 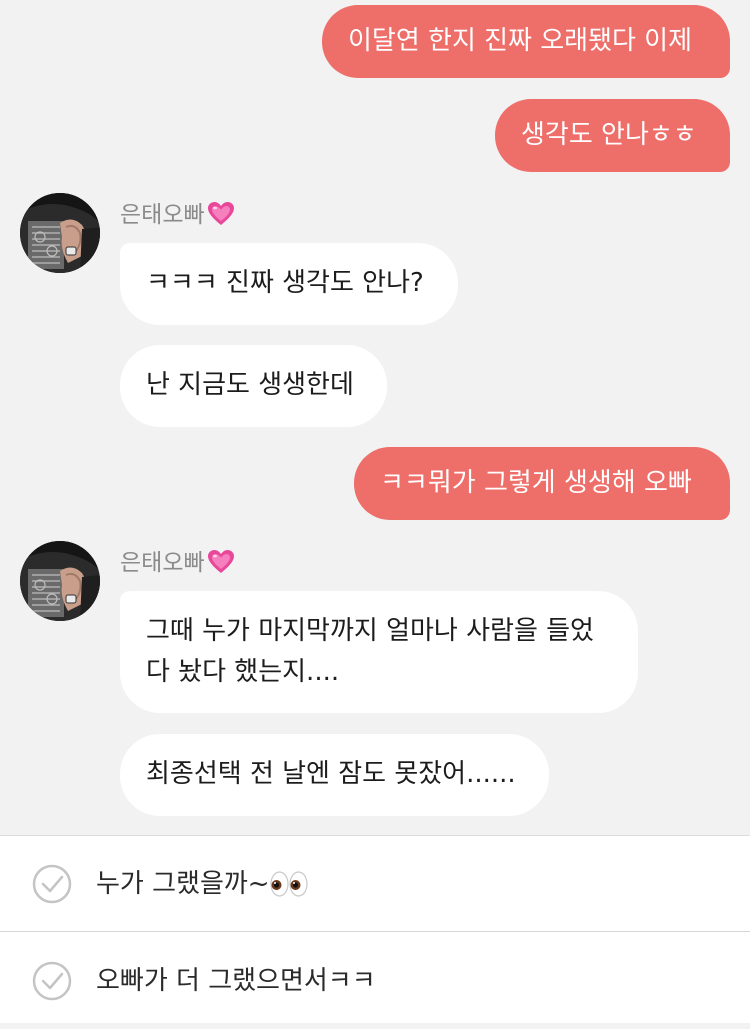 I want to click on reply-choice-text: 누가 그랬을까~, so click(x=183, y=884).